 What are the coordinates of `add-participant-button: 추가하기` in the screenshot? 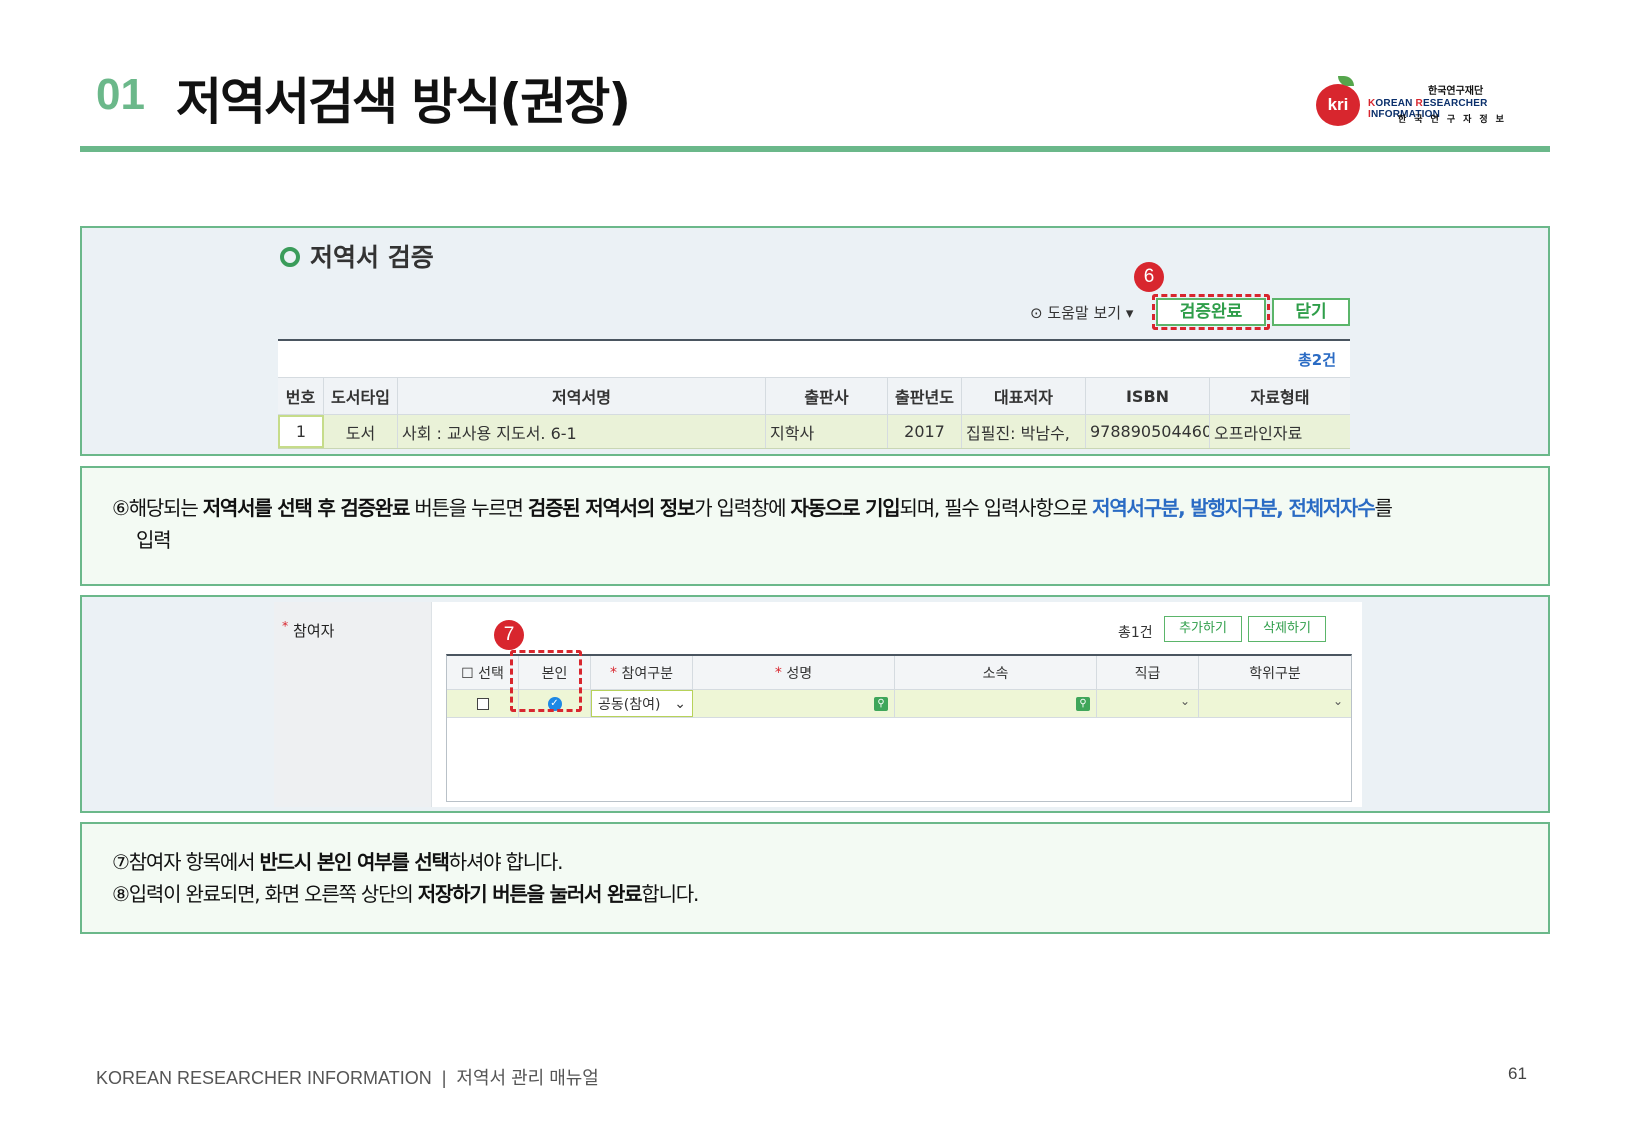 It's located at (1203, 629).